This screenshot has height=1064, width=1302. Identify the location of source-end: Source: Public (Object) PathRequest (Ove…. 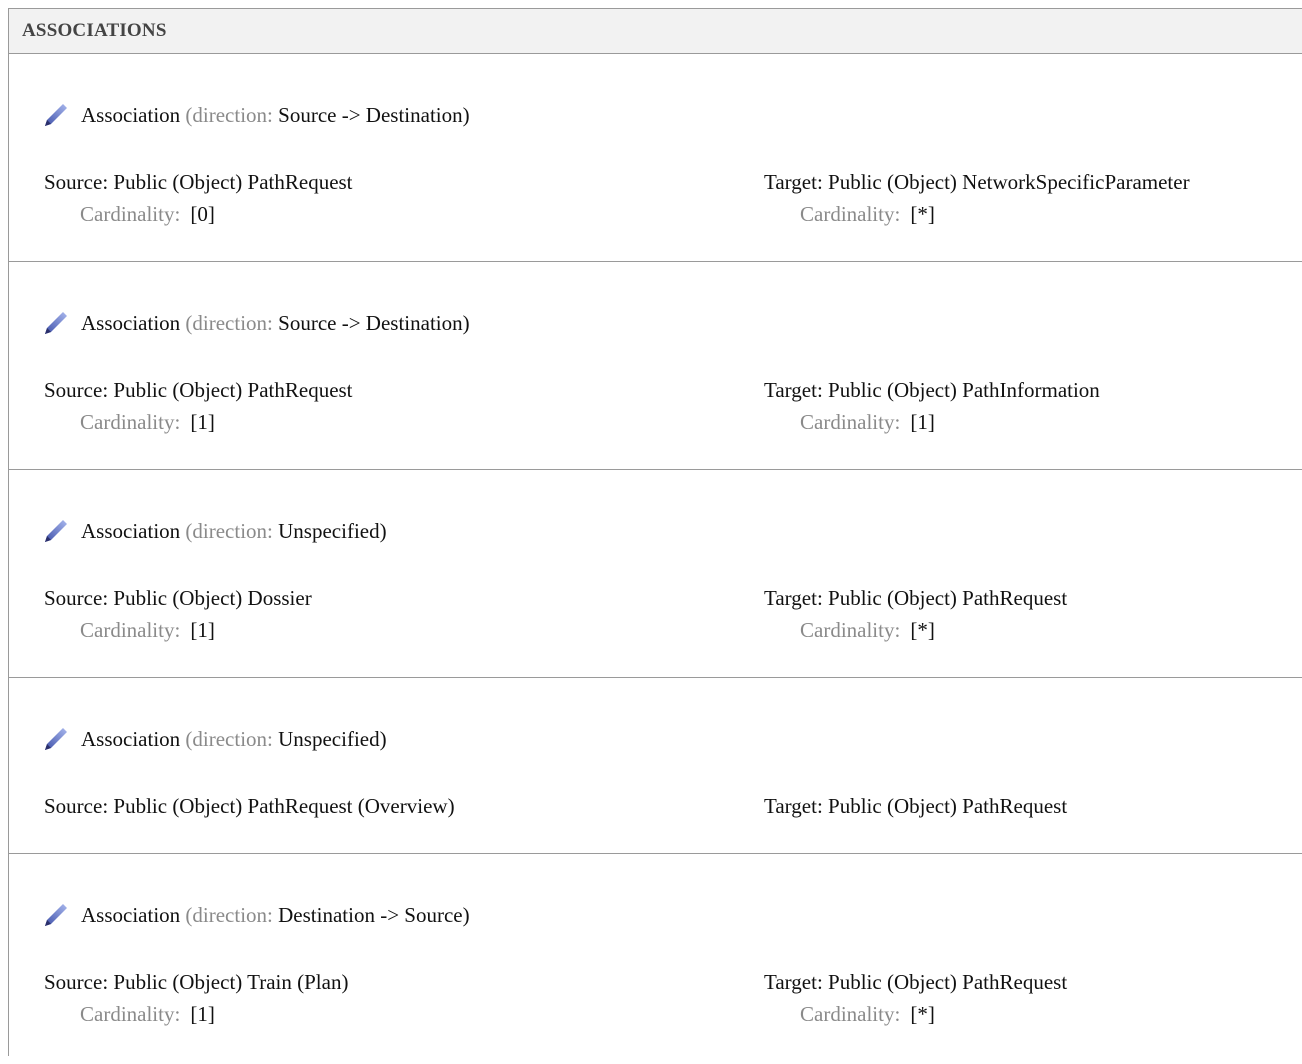
(249, 806).